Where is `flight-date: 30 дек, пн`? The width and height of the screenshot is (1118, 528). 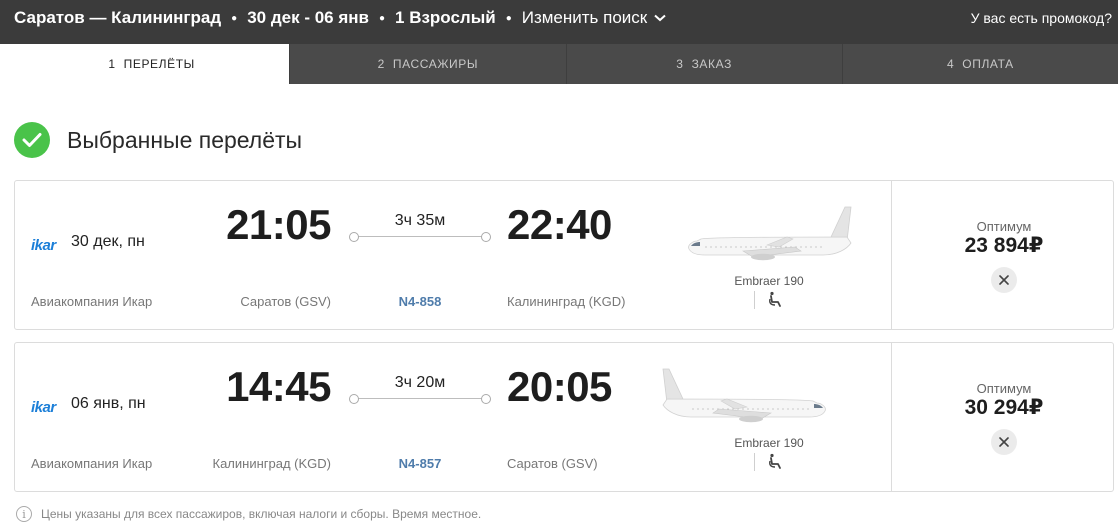 flight-date: 30 дек, пн is located at coordinates (108, 241).